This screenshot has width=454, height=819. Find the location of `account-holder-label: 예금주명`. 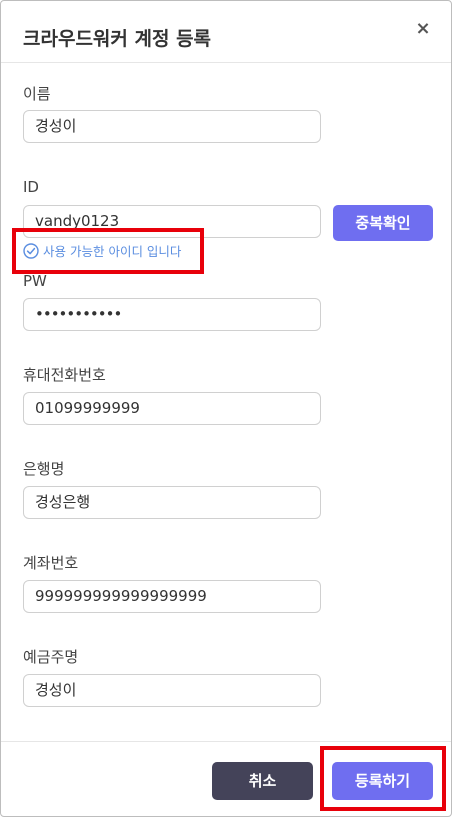

account-holder-label: 예금주명 is located at coordinates (51, 657).